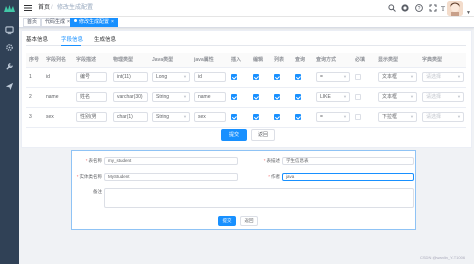 The width and height of the screenshot is (474, 264). Describe the element at coordinates (28, 8) in the screenshot. I see `hamburger-icon` at that location.